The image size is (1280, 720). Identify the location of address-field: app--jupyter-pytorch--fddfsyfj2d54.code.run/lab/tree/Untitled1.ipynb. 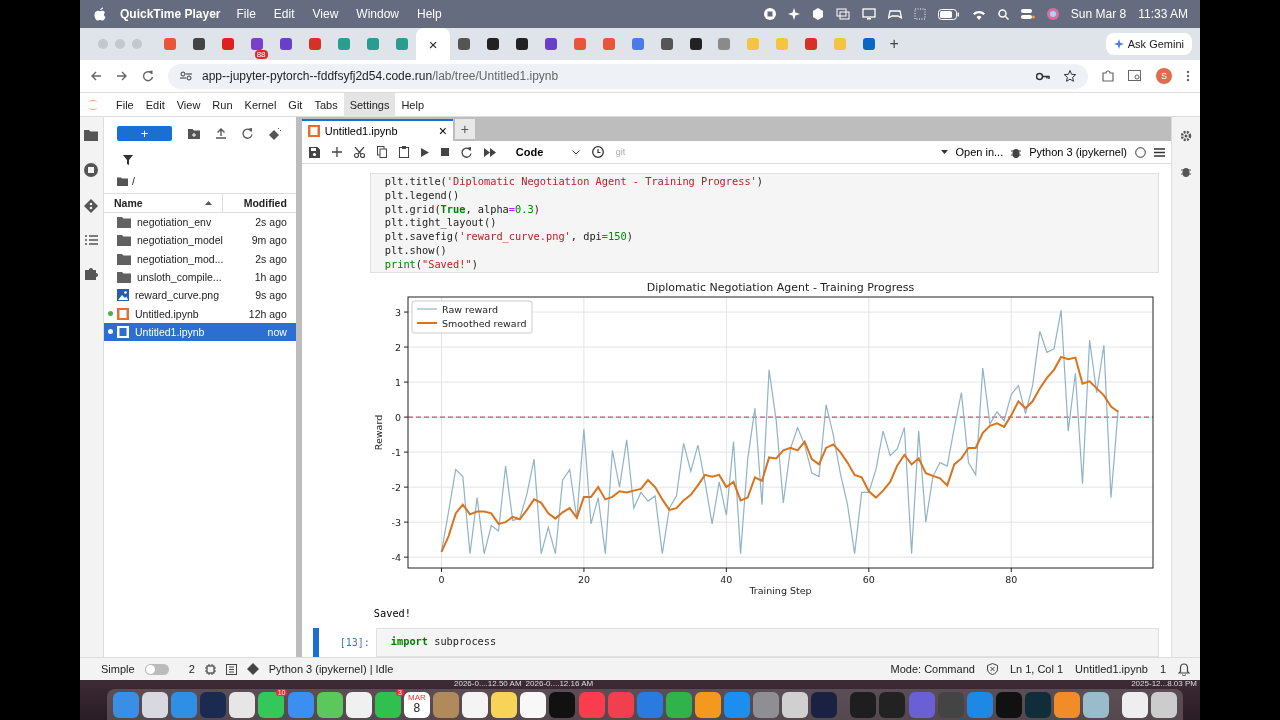
(628, 76).